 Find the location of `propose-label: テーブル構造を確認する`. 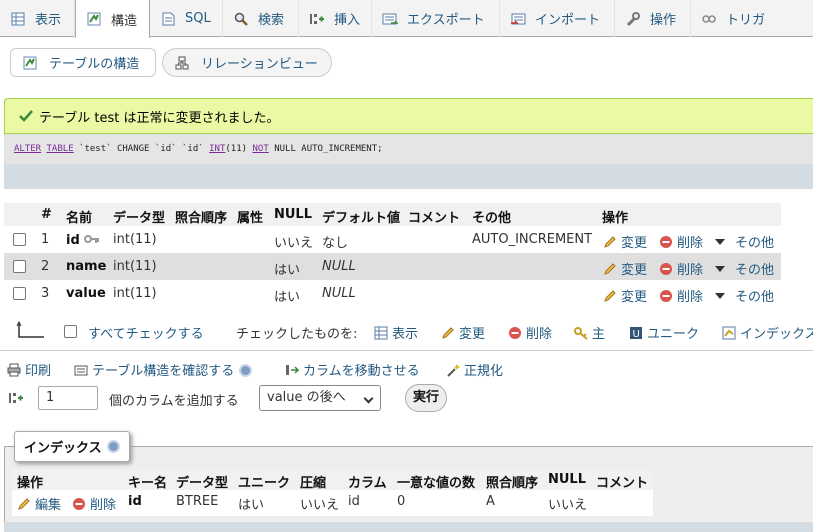

propose-label: テーブル構造を確認する is located at coordinates (163, 371).